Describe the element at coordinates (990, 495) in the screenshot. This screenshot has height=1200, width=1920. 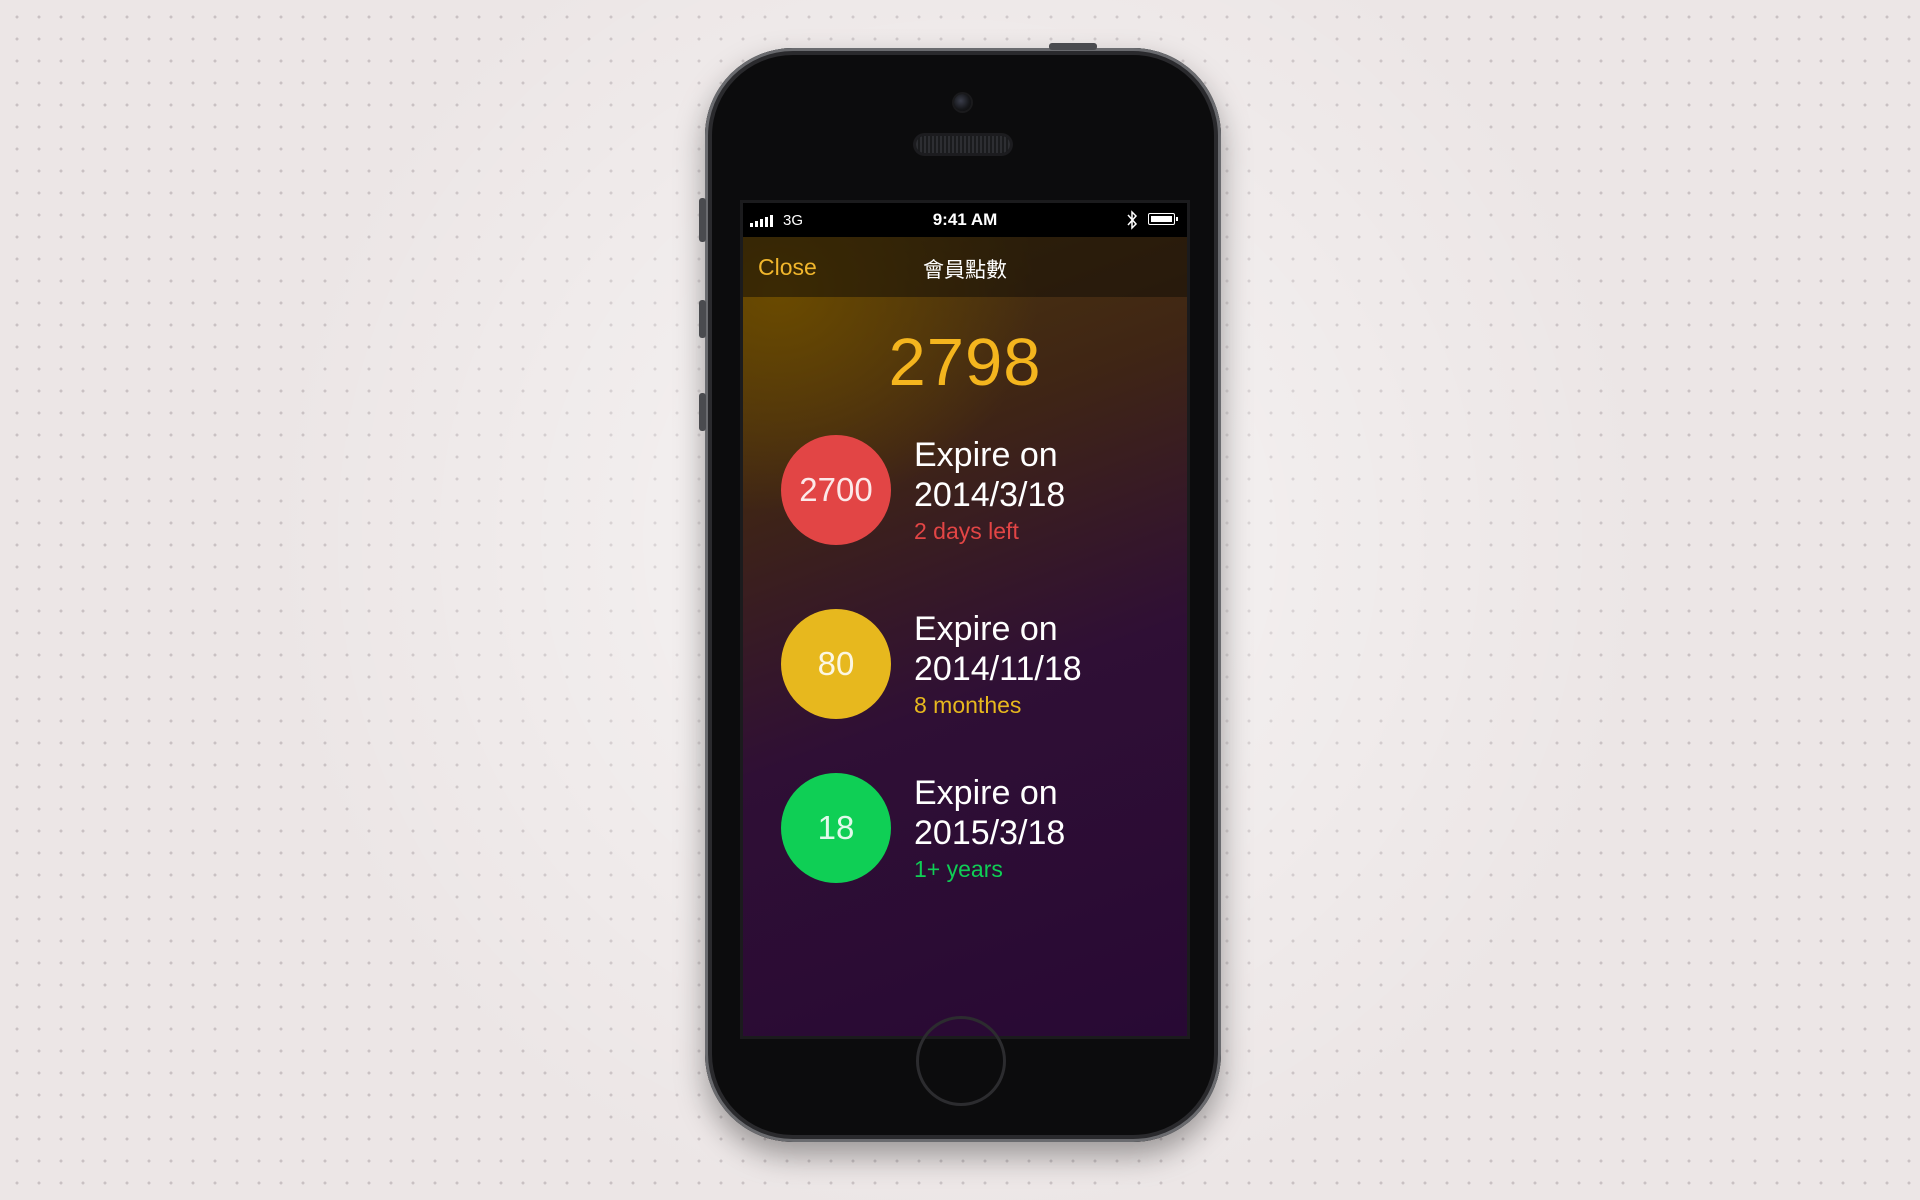
I see `expire-date: 2014/3/18` at that location.